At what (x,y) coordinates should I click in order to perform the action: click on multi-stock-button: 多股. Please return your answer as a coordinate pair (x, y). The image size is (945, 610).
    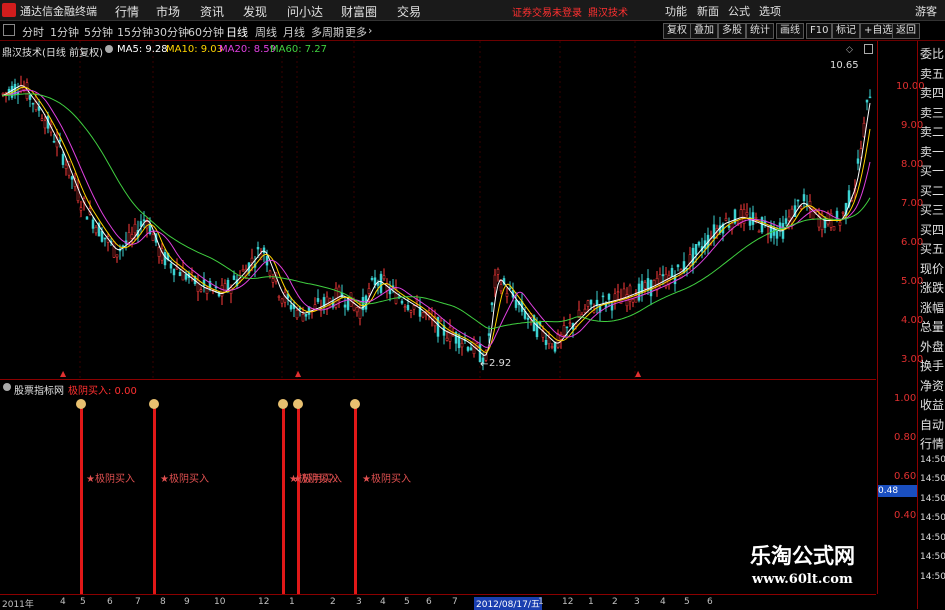
    Looking at the image, I should click on (732, 31).